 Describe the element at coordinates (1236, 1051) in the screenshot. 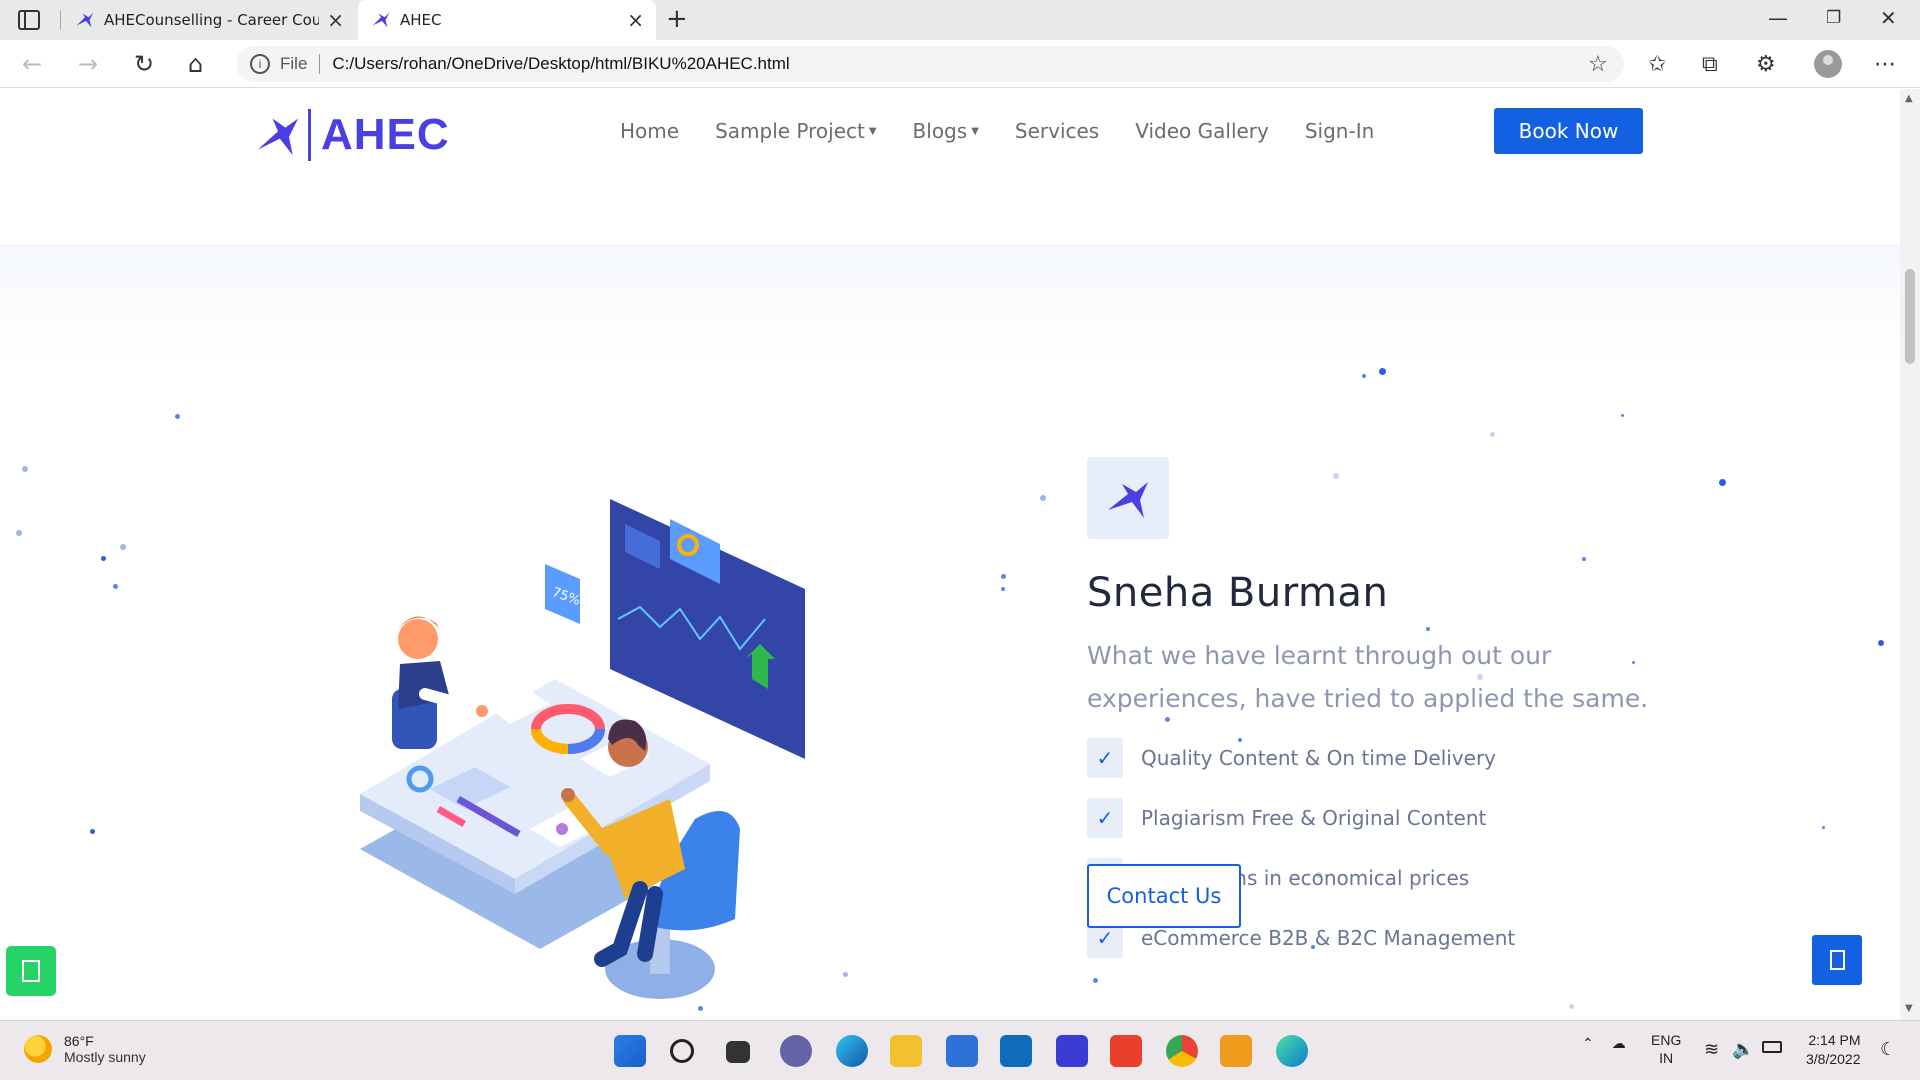

I see `sublime-text-icon` at that location.